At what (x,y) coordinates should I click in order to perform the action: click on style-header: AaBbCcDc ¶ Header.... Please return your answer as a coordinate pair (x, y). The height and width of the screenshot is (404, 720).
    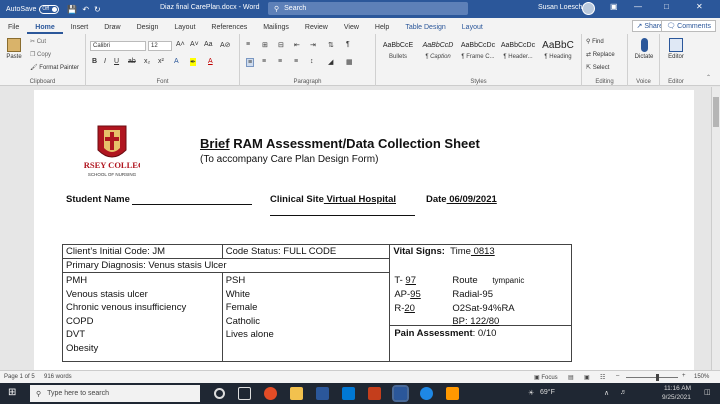
    Looking at the image, I should click on (518, 57).